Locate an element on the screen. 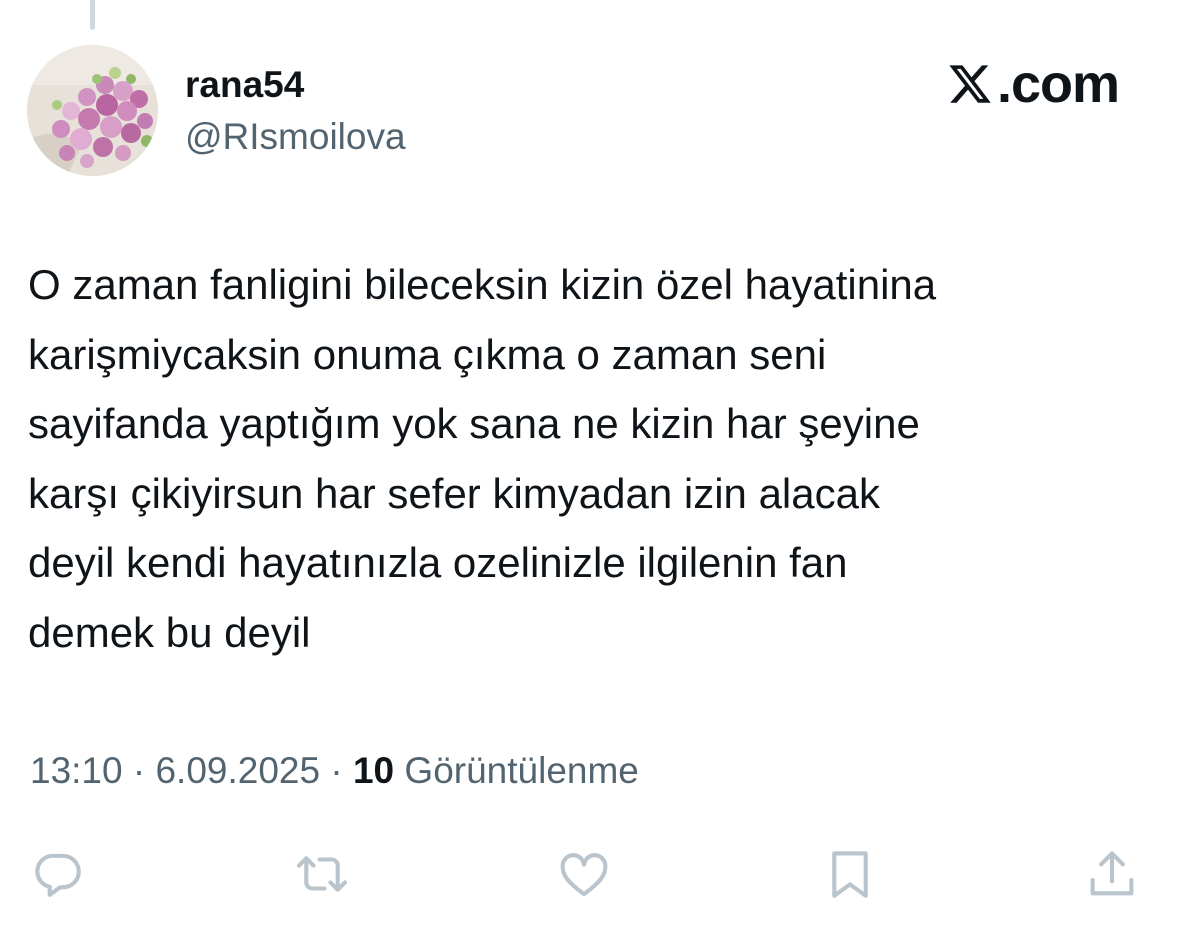 The height and width of the screenshot is (934, 1179). share-button is located at coordinates (1112, 874).